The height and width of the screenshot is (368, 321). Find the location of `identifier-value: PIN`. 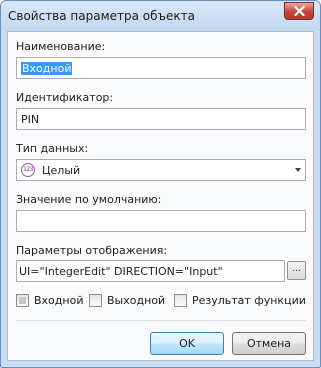

identifier-value: PIN is located at coordinates (30, 119).